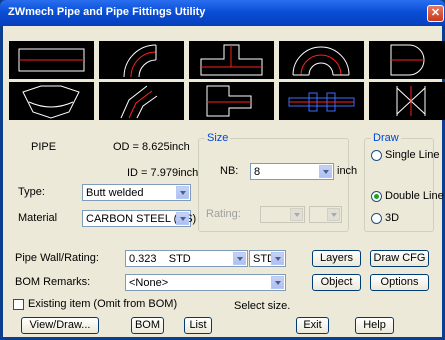  Describe the element at coordinates (229, 171) in the screenshot. I see `nb-label: NB:` at that location.